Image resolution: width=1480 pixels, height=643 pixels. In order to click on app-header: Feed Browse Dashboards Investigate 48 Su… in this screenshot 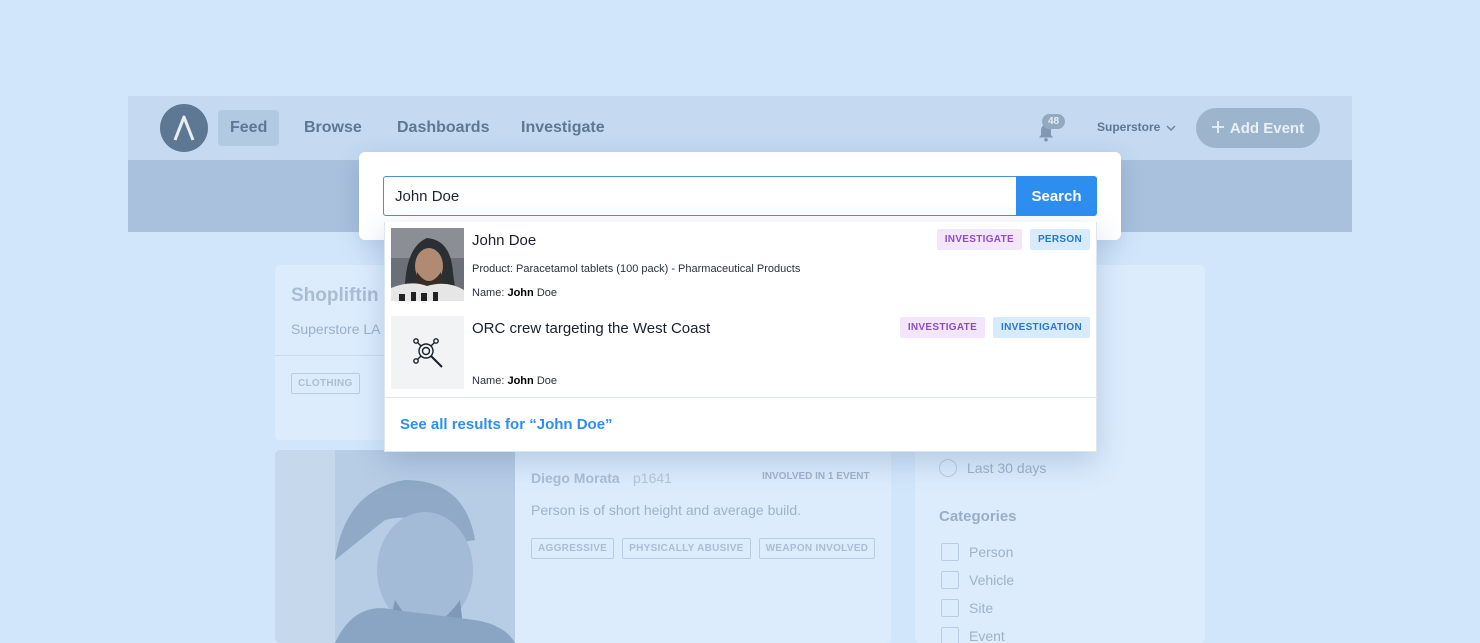, I will do `click(740, 128)`.